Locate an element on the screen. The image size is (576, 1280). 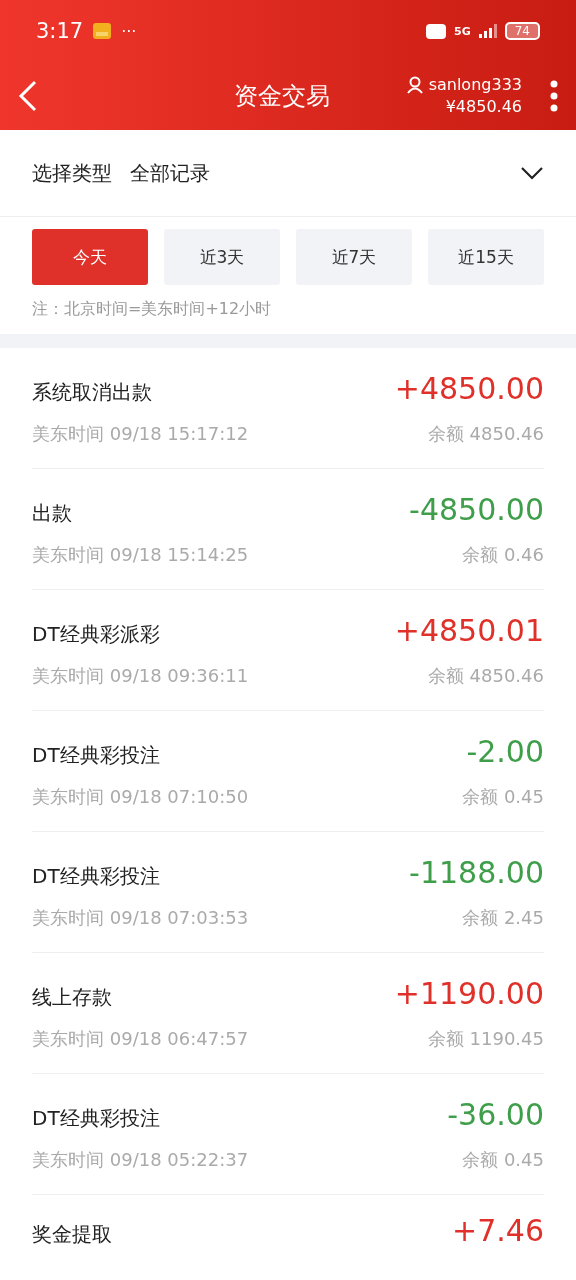
signal-icon is located at coordinates (487, 31).